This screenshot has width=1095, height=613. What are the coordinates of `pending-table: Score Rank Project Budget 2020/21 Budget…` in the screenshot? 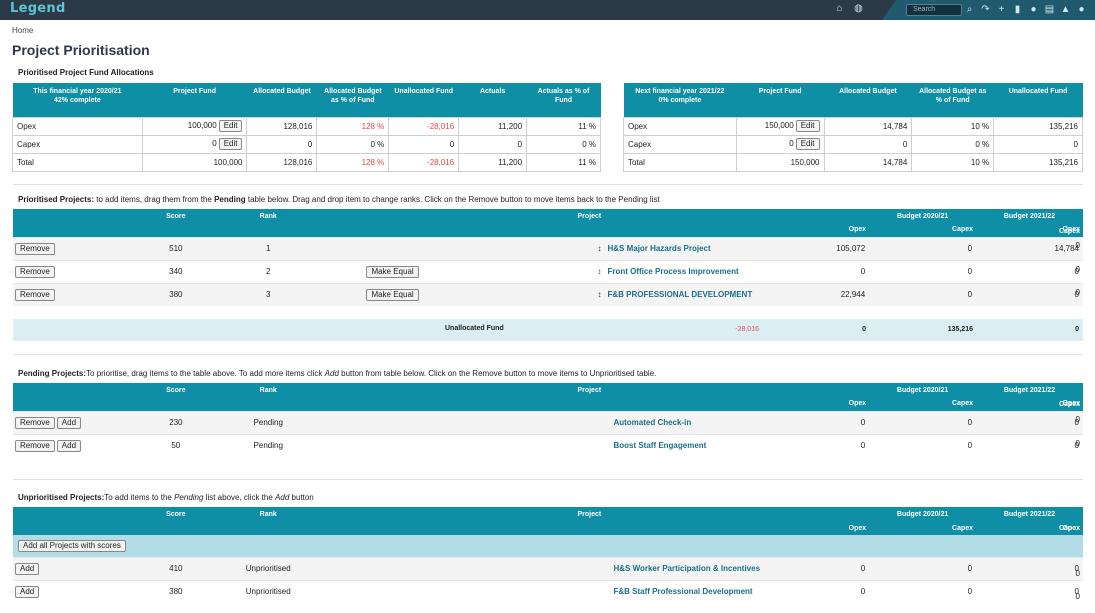 It's located at (548, 420).